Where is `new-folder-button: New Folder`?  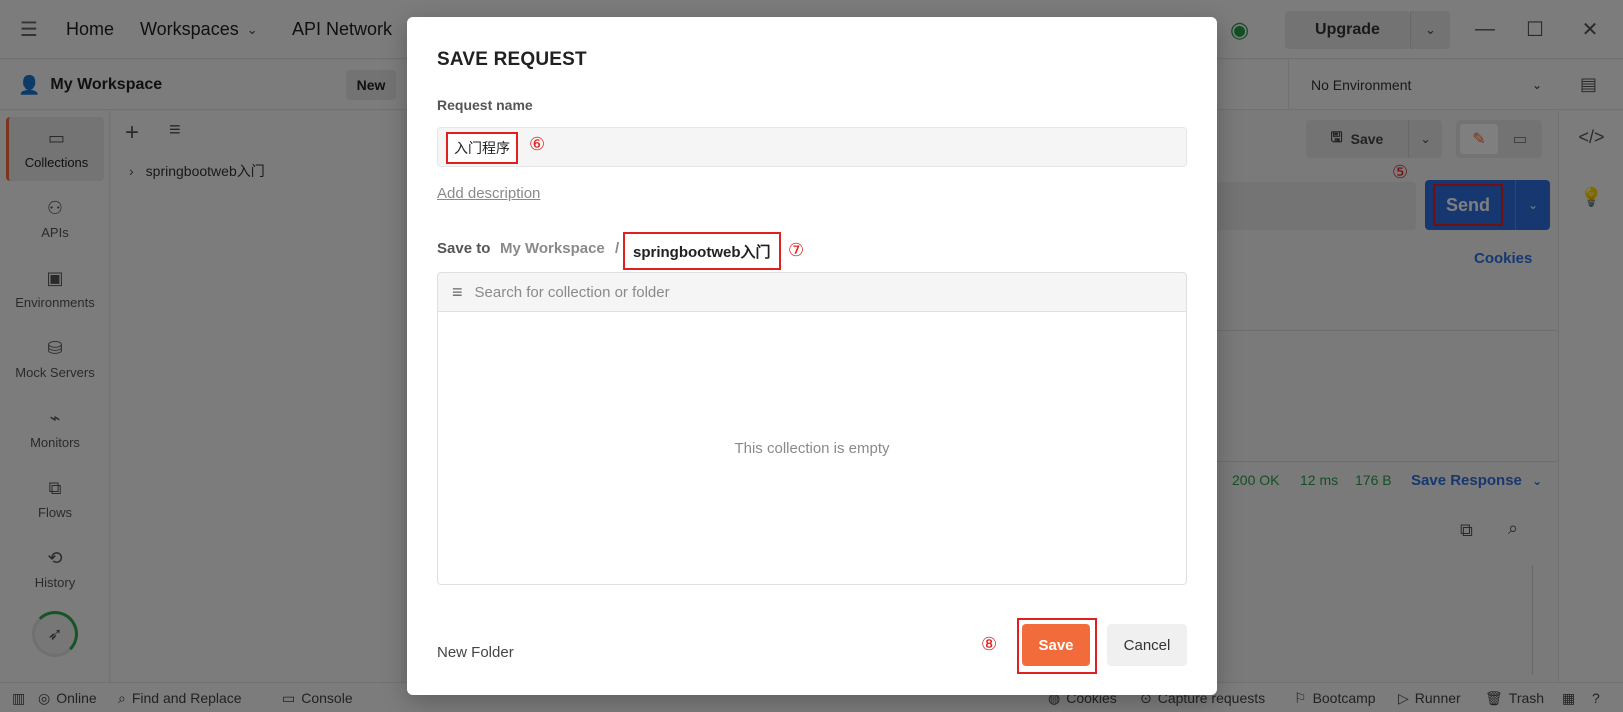
new-folder-button: New Folder is located at coordinates (475, 652).